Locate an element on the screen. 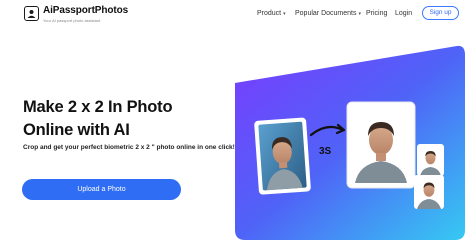 This screenshot has width=474, height=249. nav-product: Product ▾ is located at coordinates (271, 13).